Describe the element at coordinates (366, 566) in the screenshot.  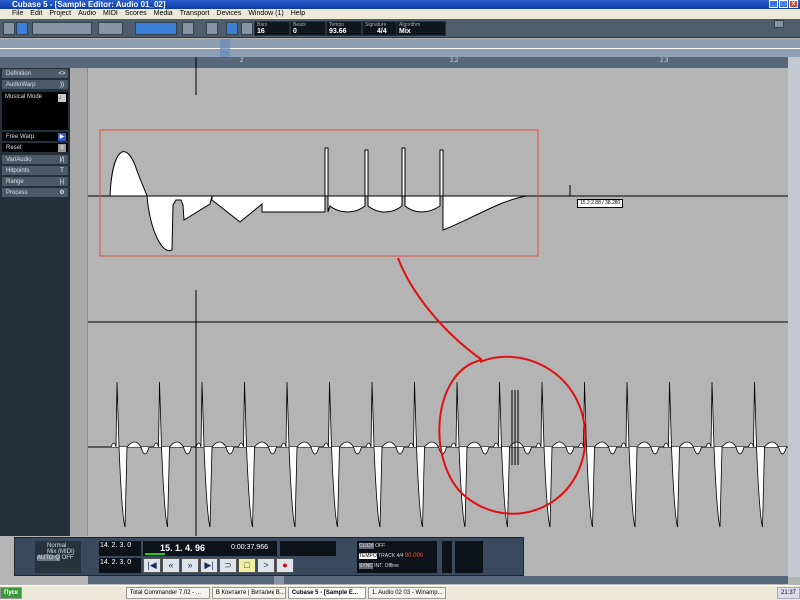
I see `sync-button: SYNC` at that location.